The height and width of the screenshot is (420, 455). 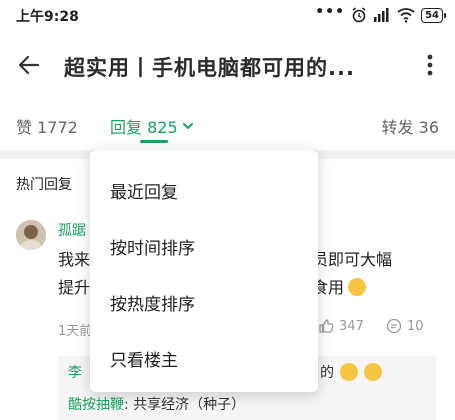 I want to click on subreply-text-1-tail: 的, so click(x=351, y=372).